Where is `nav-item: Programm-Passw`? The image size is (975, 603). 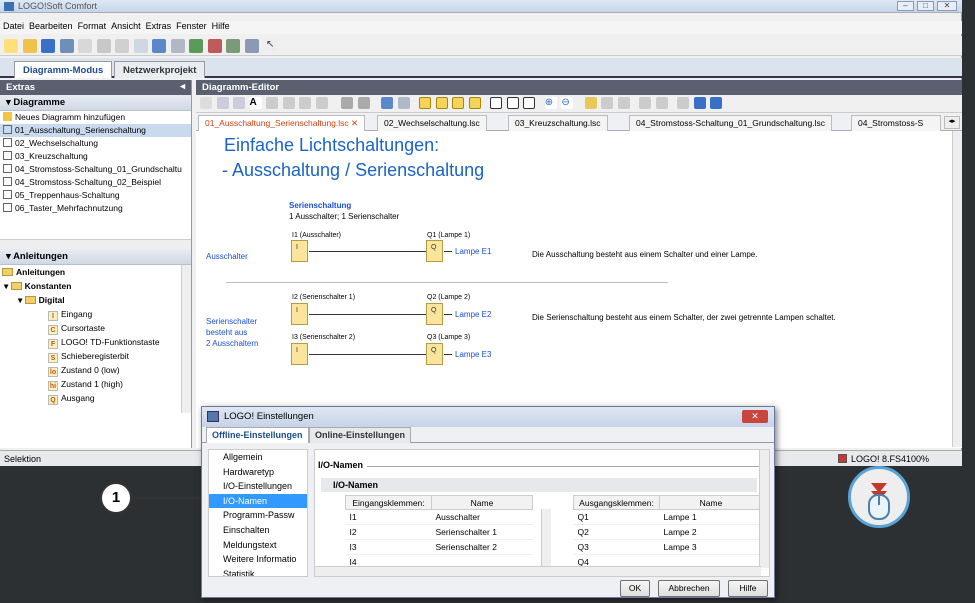
nav-item: Programm-Passw is located at coordinates (258, 515).